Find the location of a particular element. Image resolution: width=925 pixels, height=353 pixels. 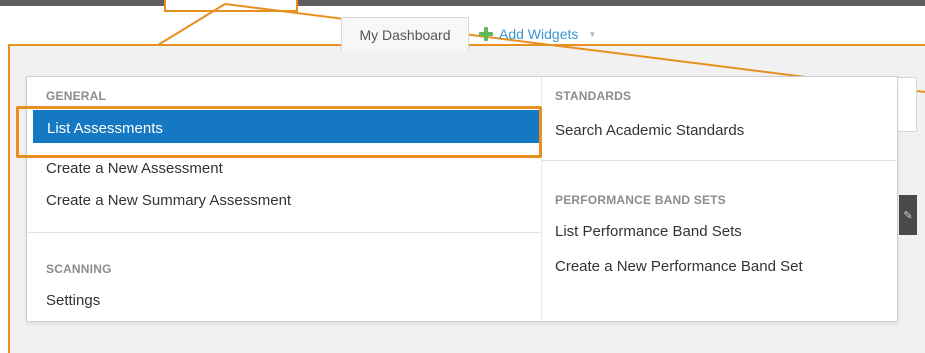

pencil-icon: ✎ is located at coordinates (908, 215).